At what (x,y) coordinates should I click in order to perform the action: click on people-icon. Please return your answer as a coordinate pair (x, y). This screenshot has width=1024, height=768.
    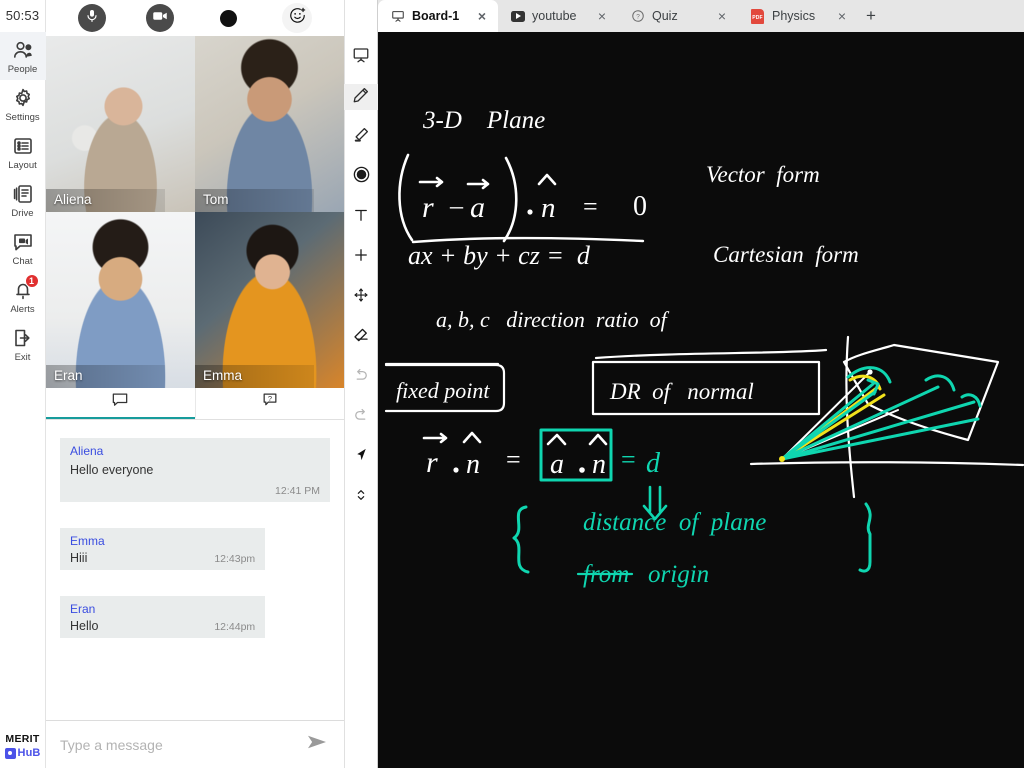
    Looking at the image, I should click on (23, 50).